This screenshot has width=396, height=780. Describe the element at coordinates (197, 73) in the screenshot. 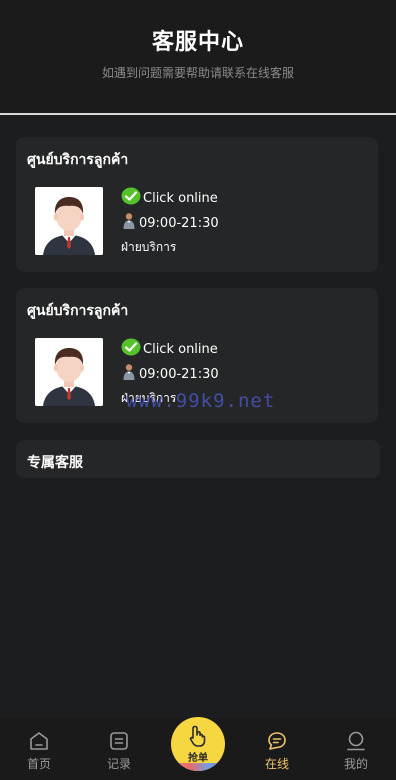

I see `page-subtitle: 如遇到问题需要帮助请联系在线客服` at that location.